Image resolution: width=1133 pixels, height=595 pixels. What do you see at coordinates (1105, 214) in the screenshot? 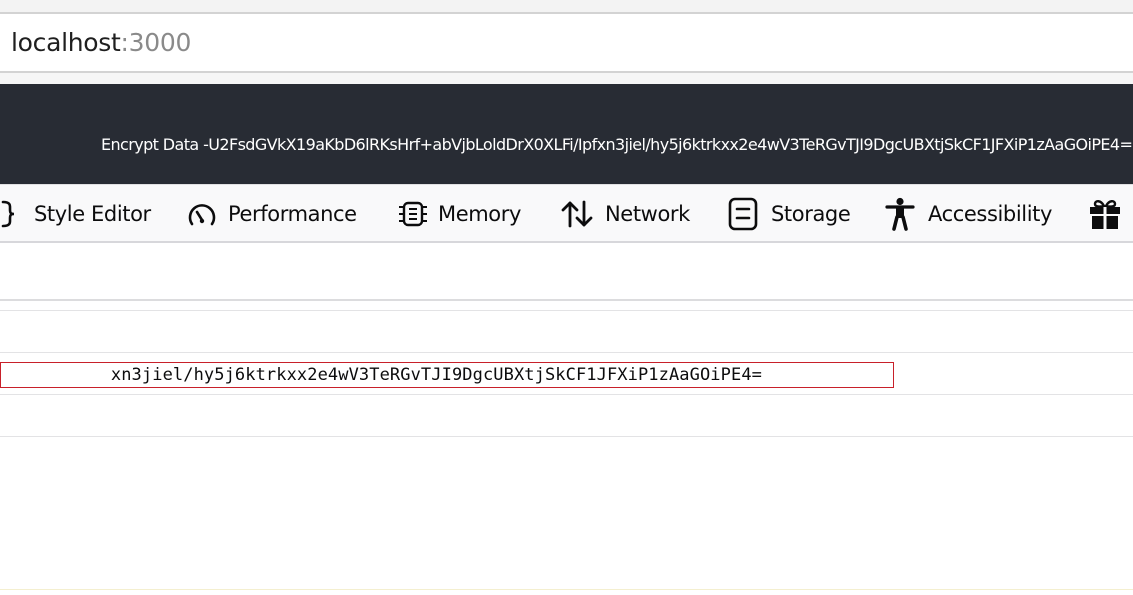
I see `gift-icon` at bounding box center [1105, 214].